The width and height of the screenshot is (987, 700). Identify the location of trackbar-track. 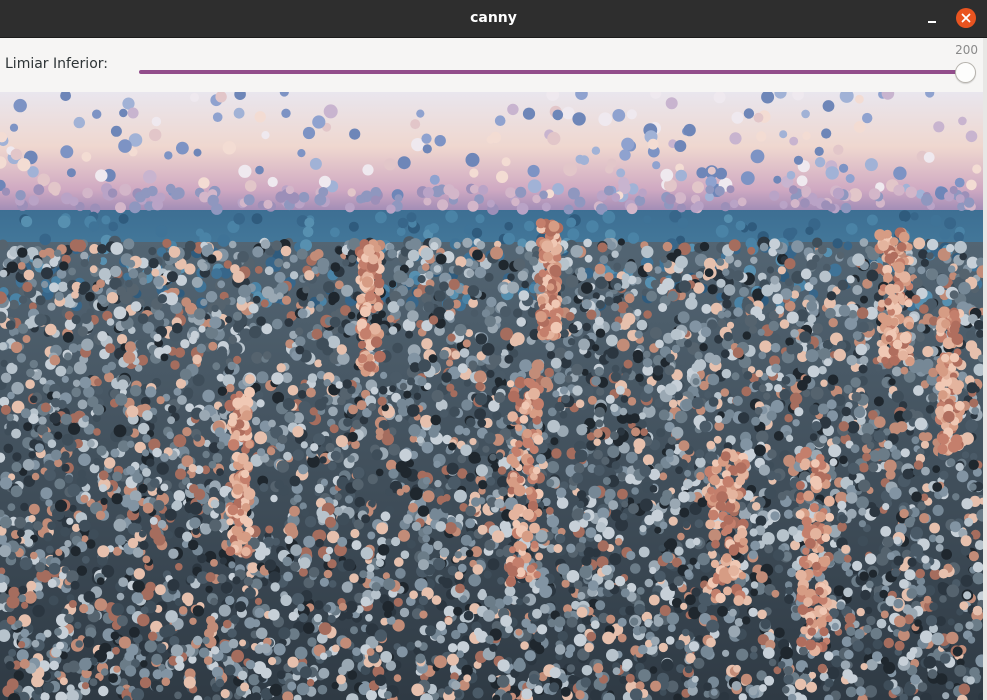
(553, 72).